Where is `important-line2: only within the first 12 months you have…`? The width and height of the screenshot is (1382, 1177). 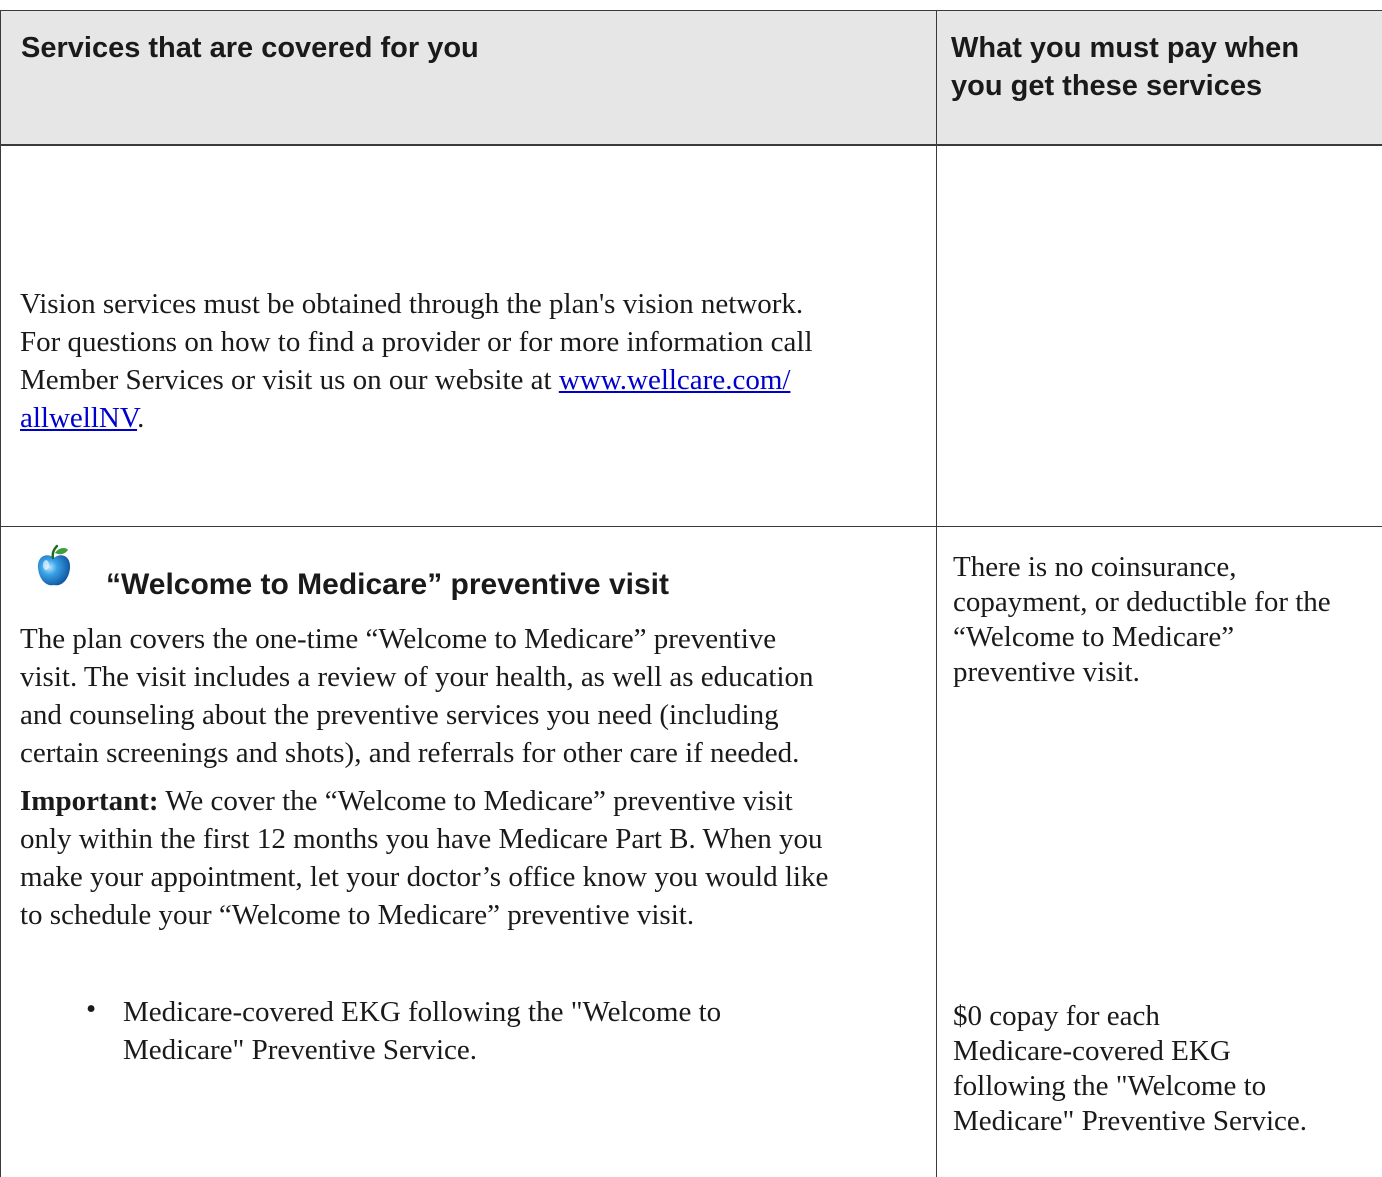
important-line2: only within the first 12 months you have… is located at coordinates (421, 839).